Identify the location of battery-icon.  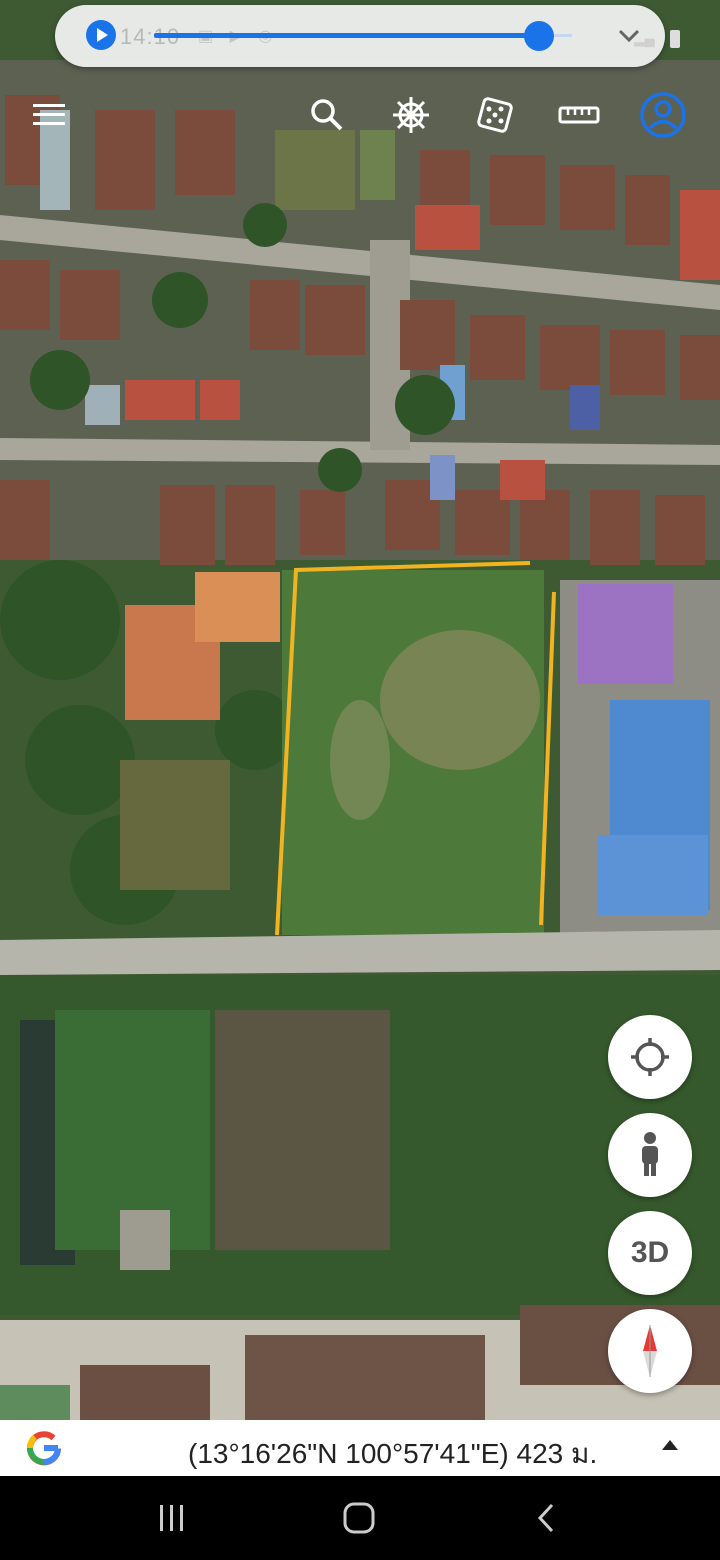
(675, 39).